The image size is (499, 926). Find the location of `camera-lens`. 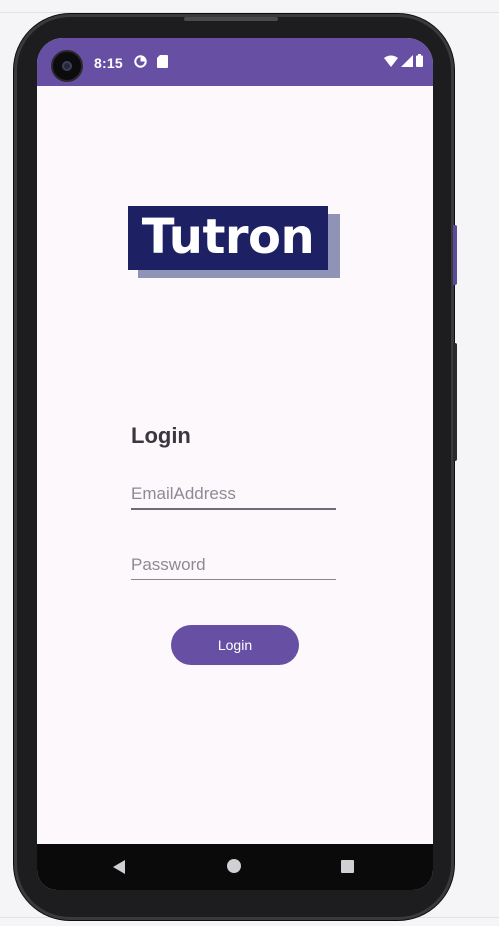

camera-lens is located at coordinates (67, 66).